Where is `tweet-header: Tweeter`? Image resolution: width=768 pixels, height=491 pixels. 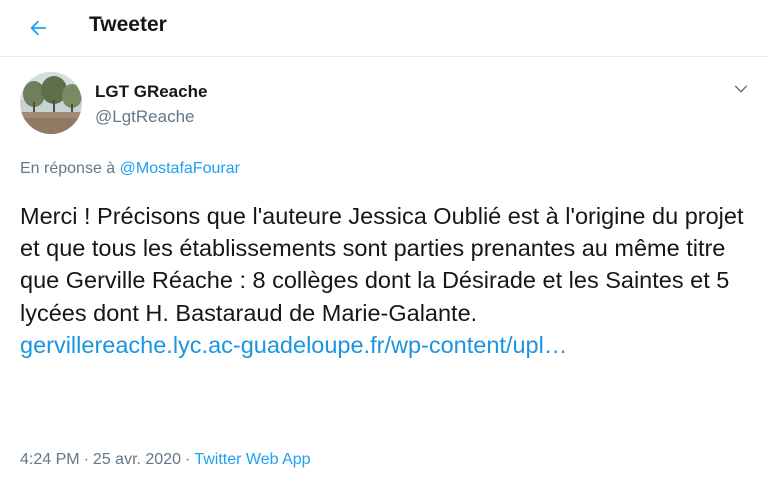 tweet-header: Tweeter is located at coordinates (384, 28).